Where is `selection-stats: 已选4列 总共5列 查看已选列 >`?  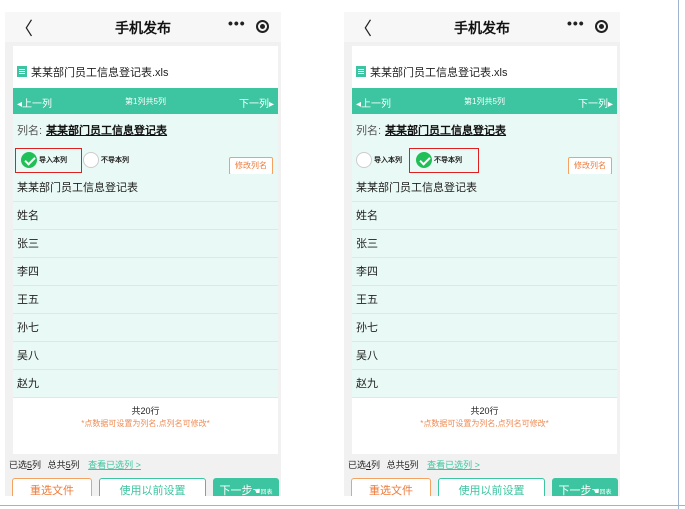
selection-stats: 已选4列 总共5列 查看已选列 > is located at coordinates (414, 464).